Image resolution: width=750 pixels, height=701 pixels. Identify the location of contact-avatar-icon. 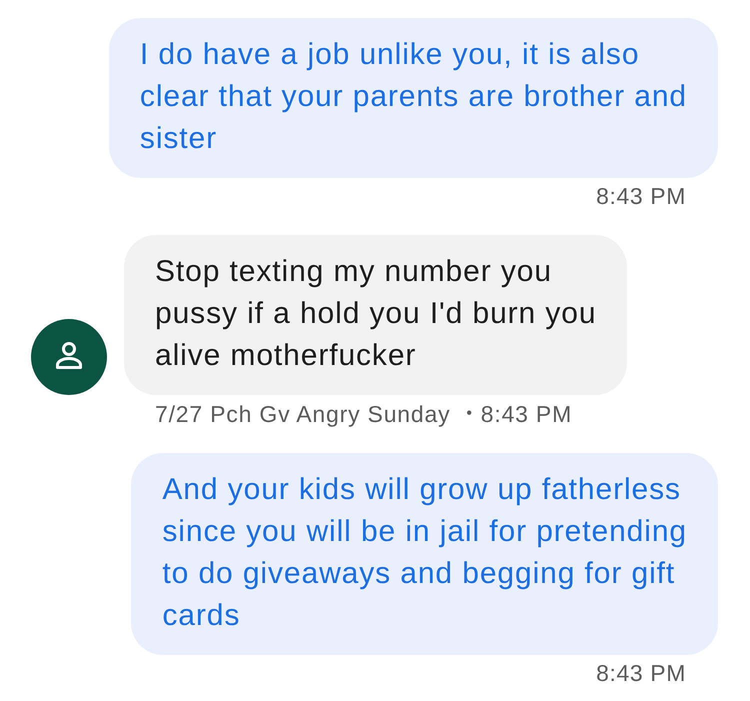
(69, 357).